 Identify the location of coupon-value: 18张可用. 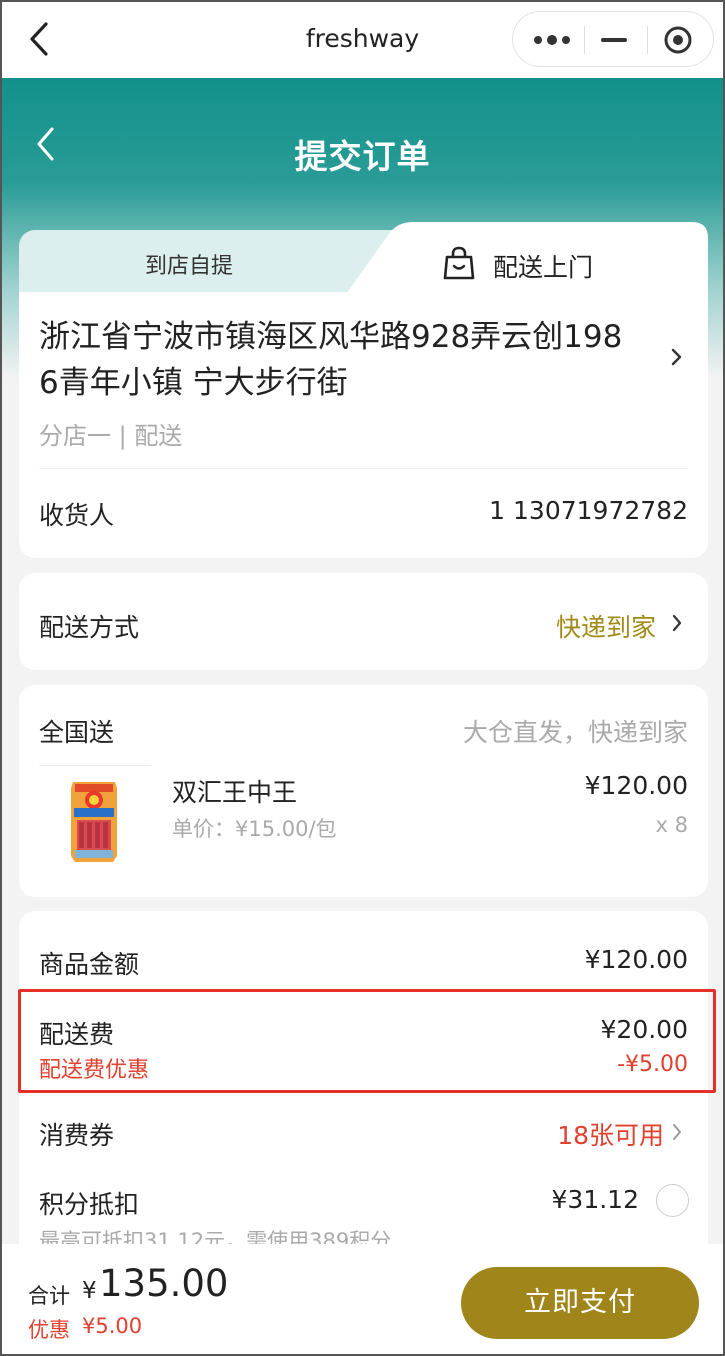
(610, 1134).